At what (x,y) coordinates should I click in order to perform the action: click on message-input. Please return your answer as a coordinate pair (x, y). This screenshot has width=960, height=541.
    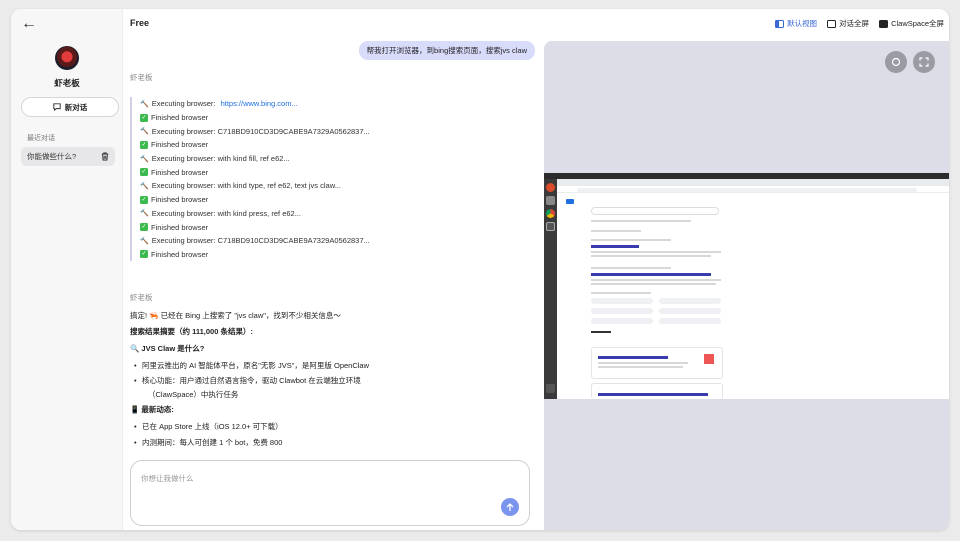
    Looking at the image, I should click on (321, 488).